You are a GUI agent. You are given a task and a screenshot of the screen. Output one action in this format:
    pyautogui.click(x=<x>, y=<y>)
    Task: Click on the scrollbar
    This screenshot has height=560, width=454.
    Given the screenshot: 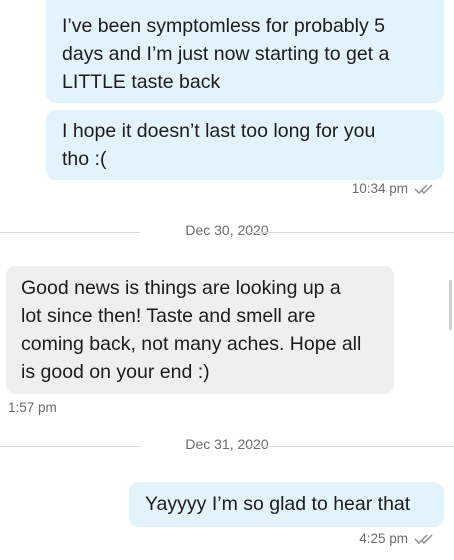 What is the action you would take?
    pyautogui.click(x=450, y=305)
    